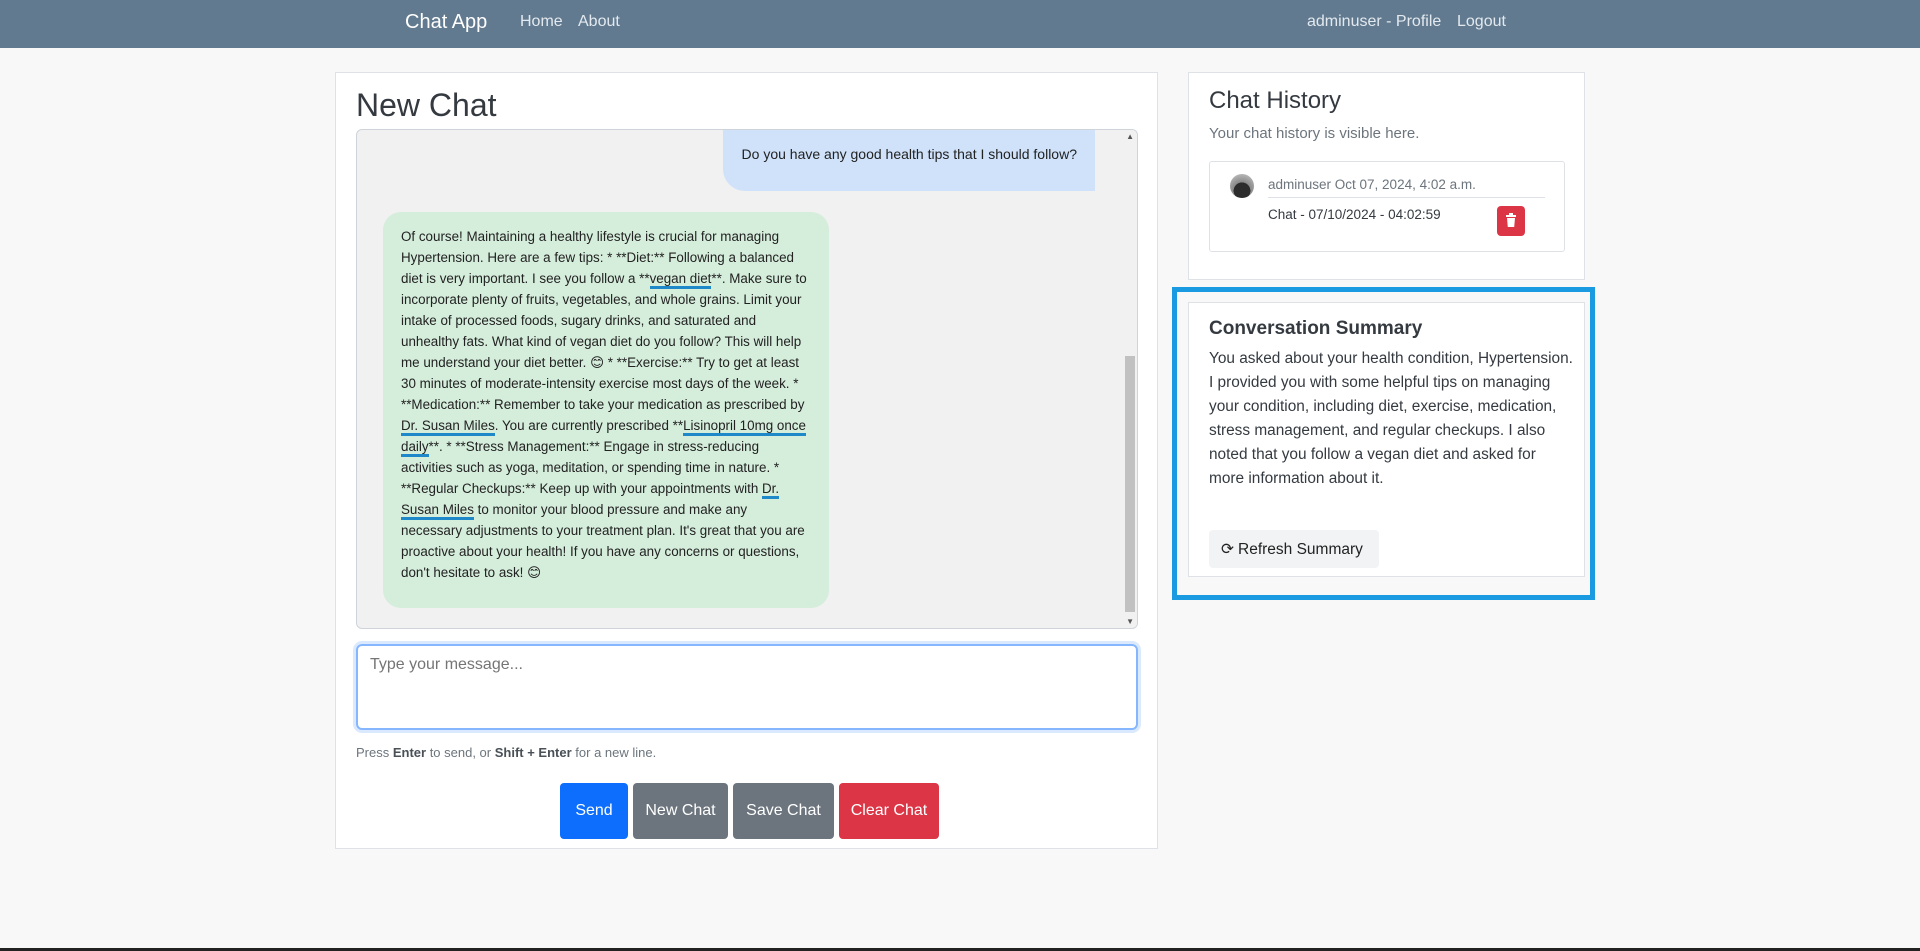 The width and height of the screenshot is (1920, 951). I want to click on history-item-title: Chat - 07/10/2024 - 04:02:59, so click(1354, 214).